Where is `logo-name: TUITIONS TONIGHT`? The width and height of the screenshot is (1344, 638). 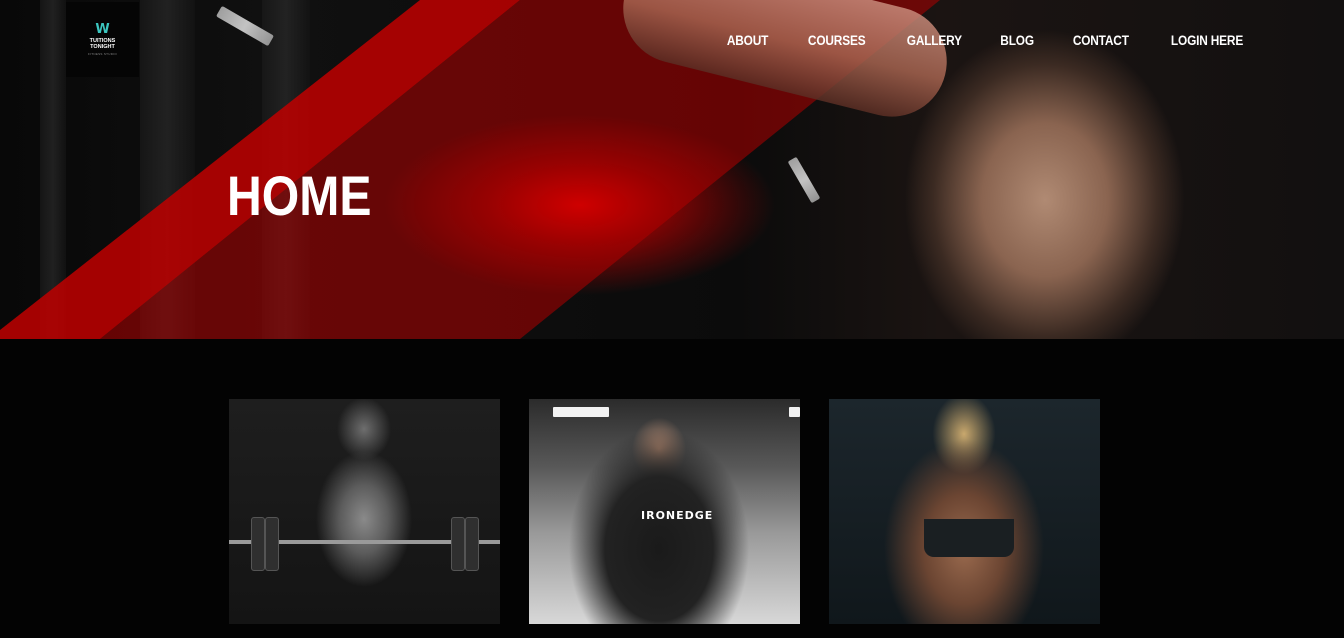
logo-name: TUITIONS TONIGHT is located at coordinates (102, 44).